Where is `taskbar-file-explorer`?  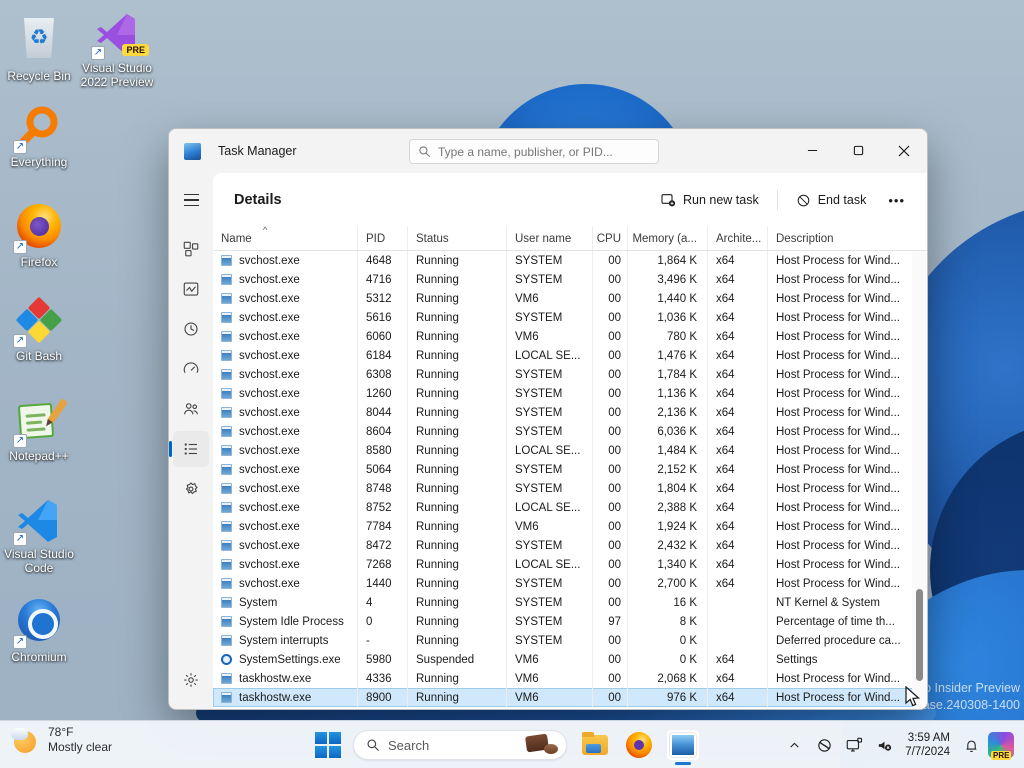 taskbar-file-explorer is located at coordinates (595, 745).